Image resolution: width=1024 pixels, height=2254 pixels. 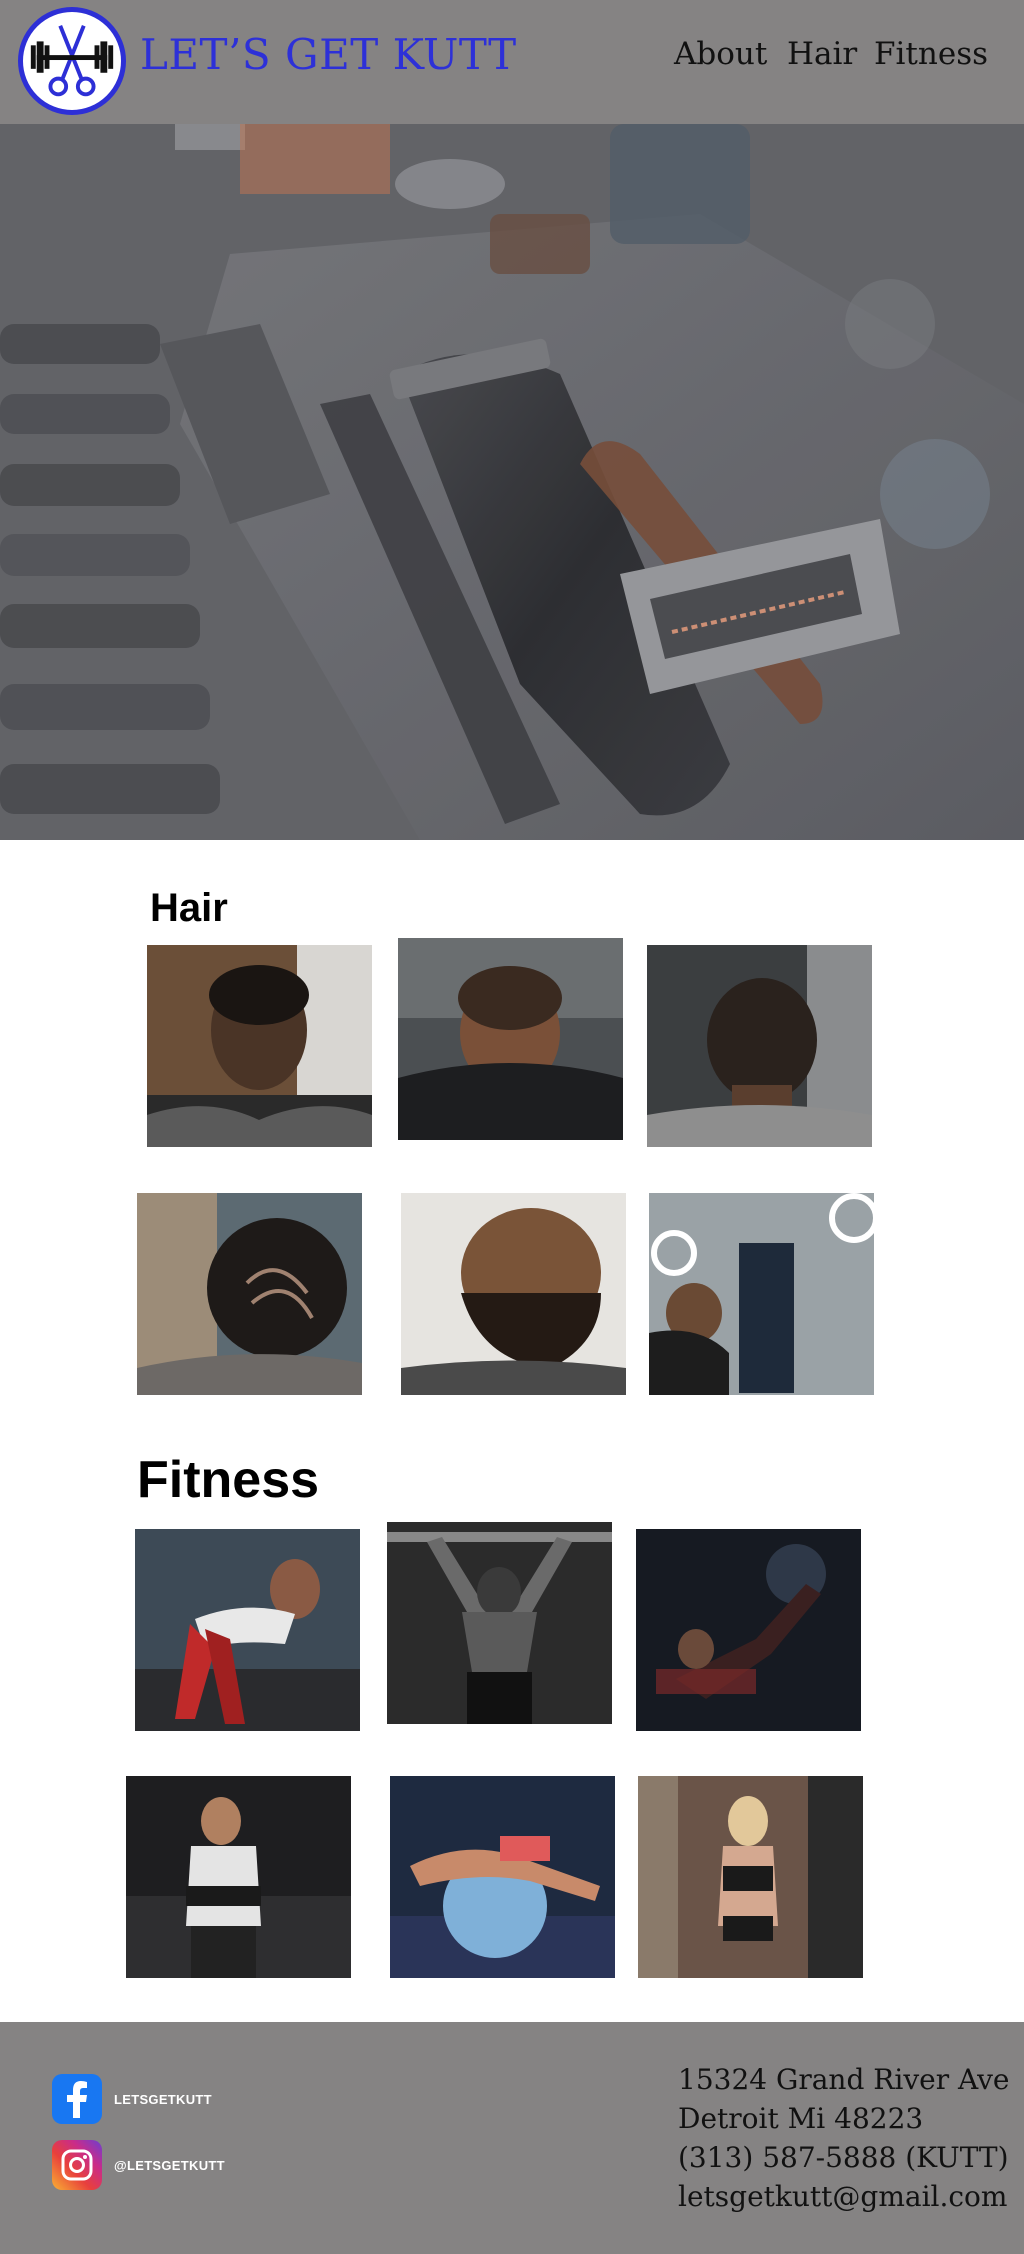 What do you see at coordinates (844, 2079) in the screenshot?
I see `address-line-1: 15324 Grand River Ave` at bounding box center [844, 2079].